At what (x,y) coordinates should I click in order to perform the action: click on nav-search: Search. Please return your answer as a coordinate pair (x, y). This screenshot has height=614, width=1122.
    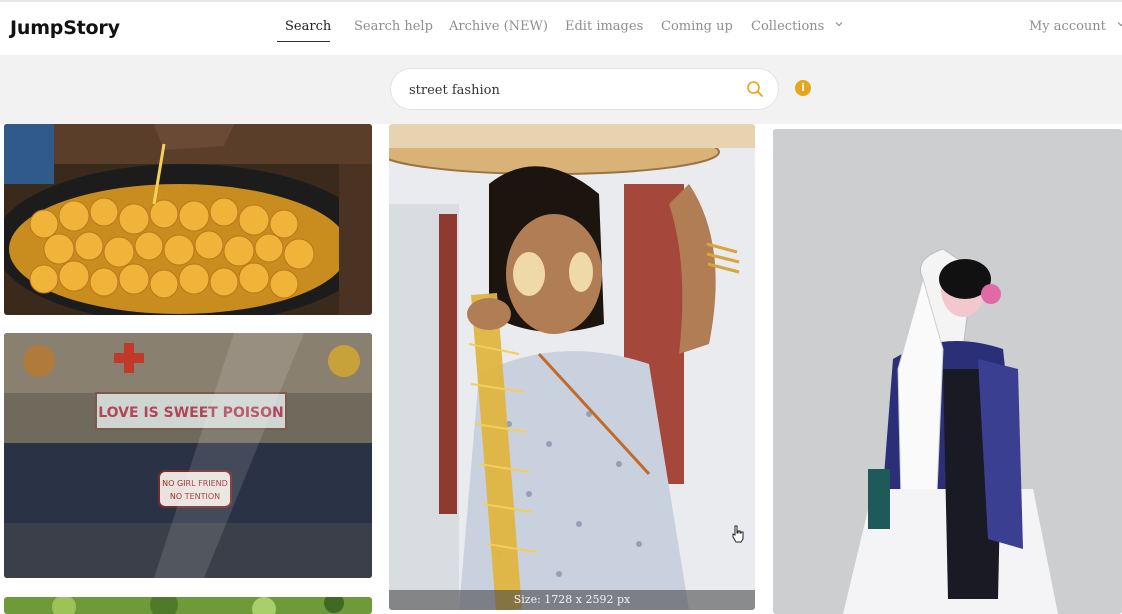
    Looking at the image, I should click on (308, 26).